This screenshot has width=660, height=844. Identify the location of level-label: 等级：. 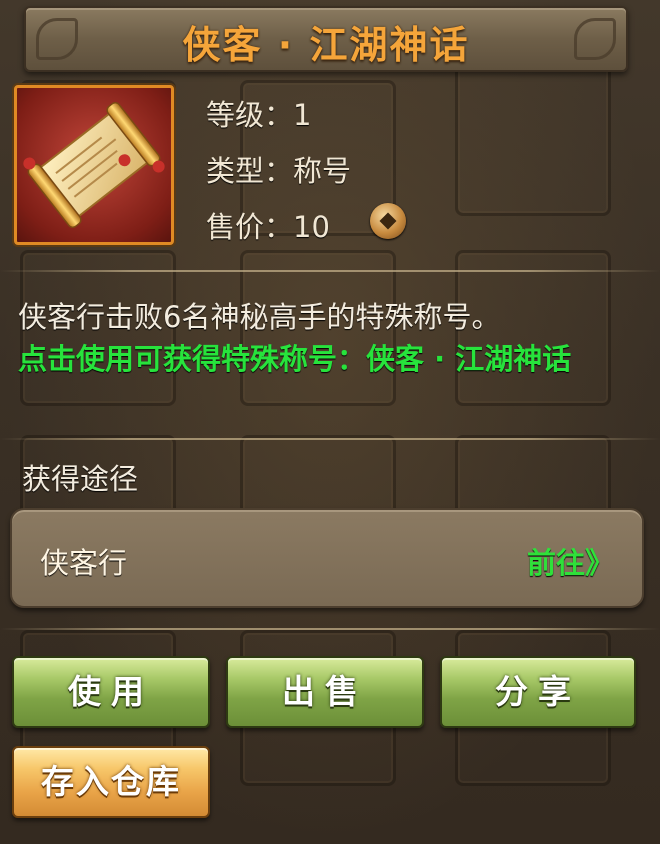
(250, 115).